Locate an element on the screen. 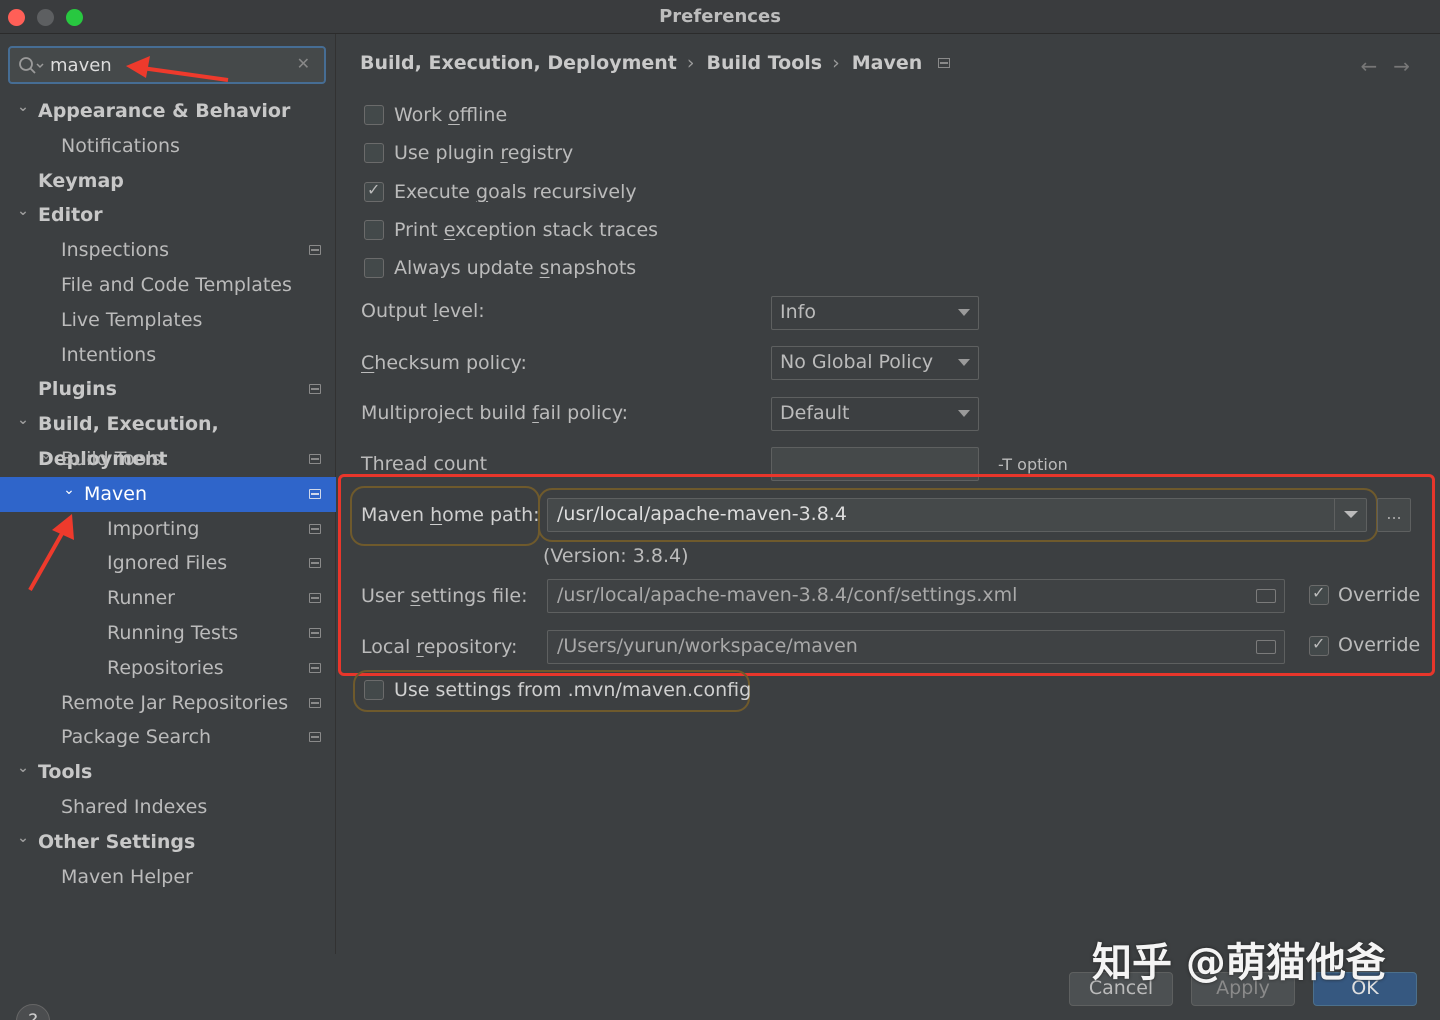 This screenshot has width=1440, height=1020. sidebar-item: ⌄ Appearance & Behavior is located at coordinates (168, 111).